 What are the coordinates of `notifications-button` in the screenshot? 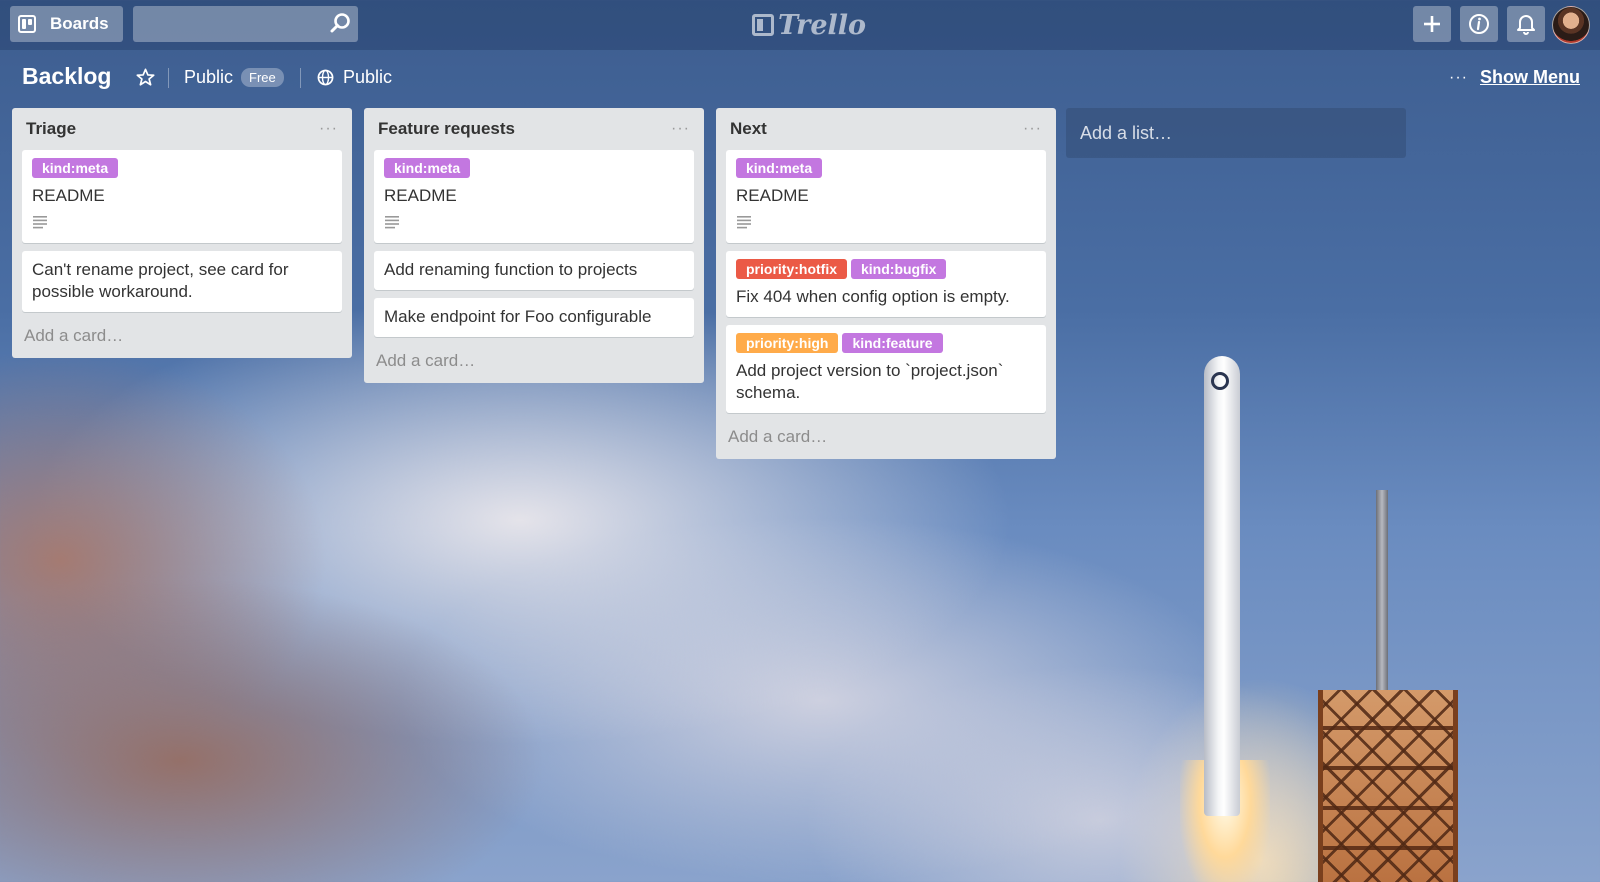 It's located at (1526, 24).